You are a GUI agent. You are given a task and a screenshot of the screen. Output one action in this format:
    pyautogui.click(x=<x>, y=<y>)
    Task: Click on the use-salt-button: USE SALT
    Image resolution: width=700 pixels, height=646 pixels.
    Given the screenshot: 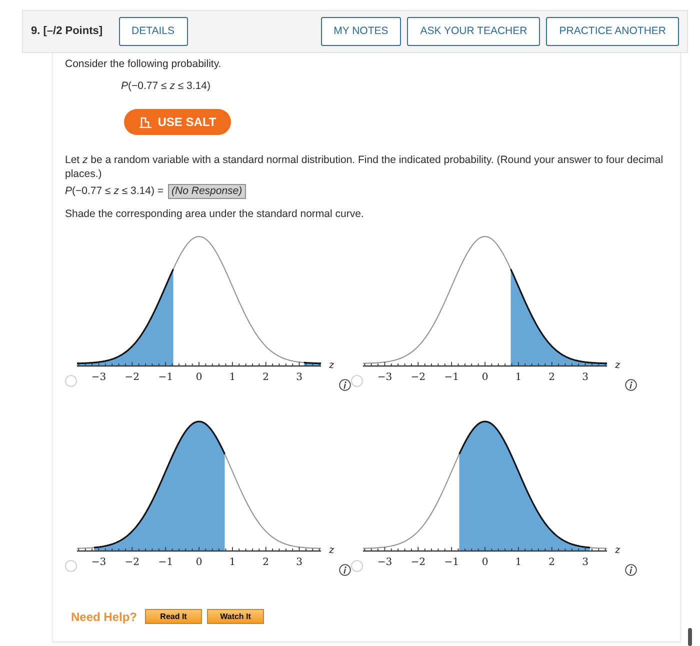 What is the action you would take?
    pyautogui.click(x=177, y=122)
    